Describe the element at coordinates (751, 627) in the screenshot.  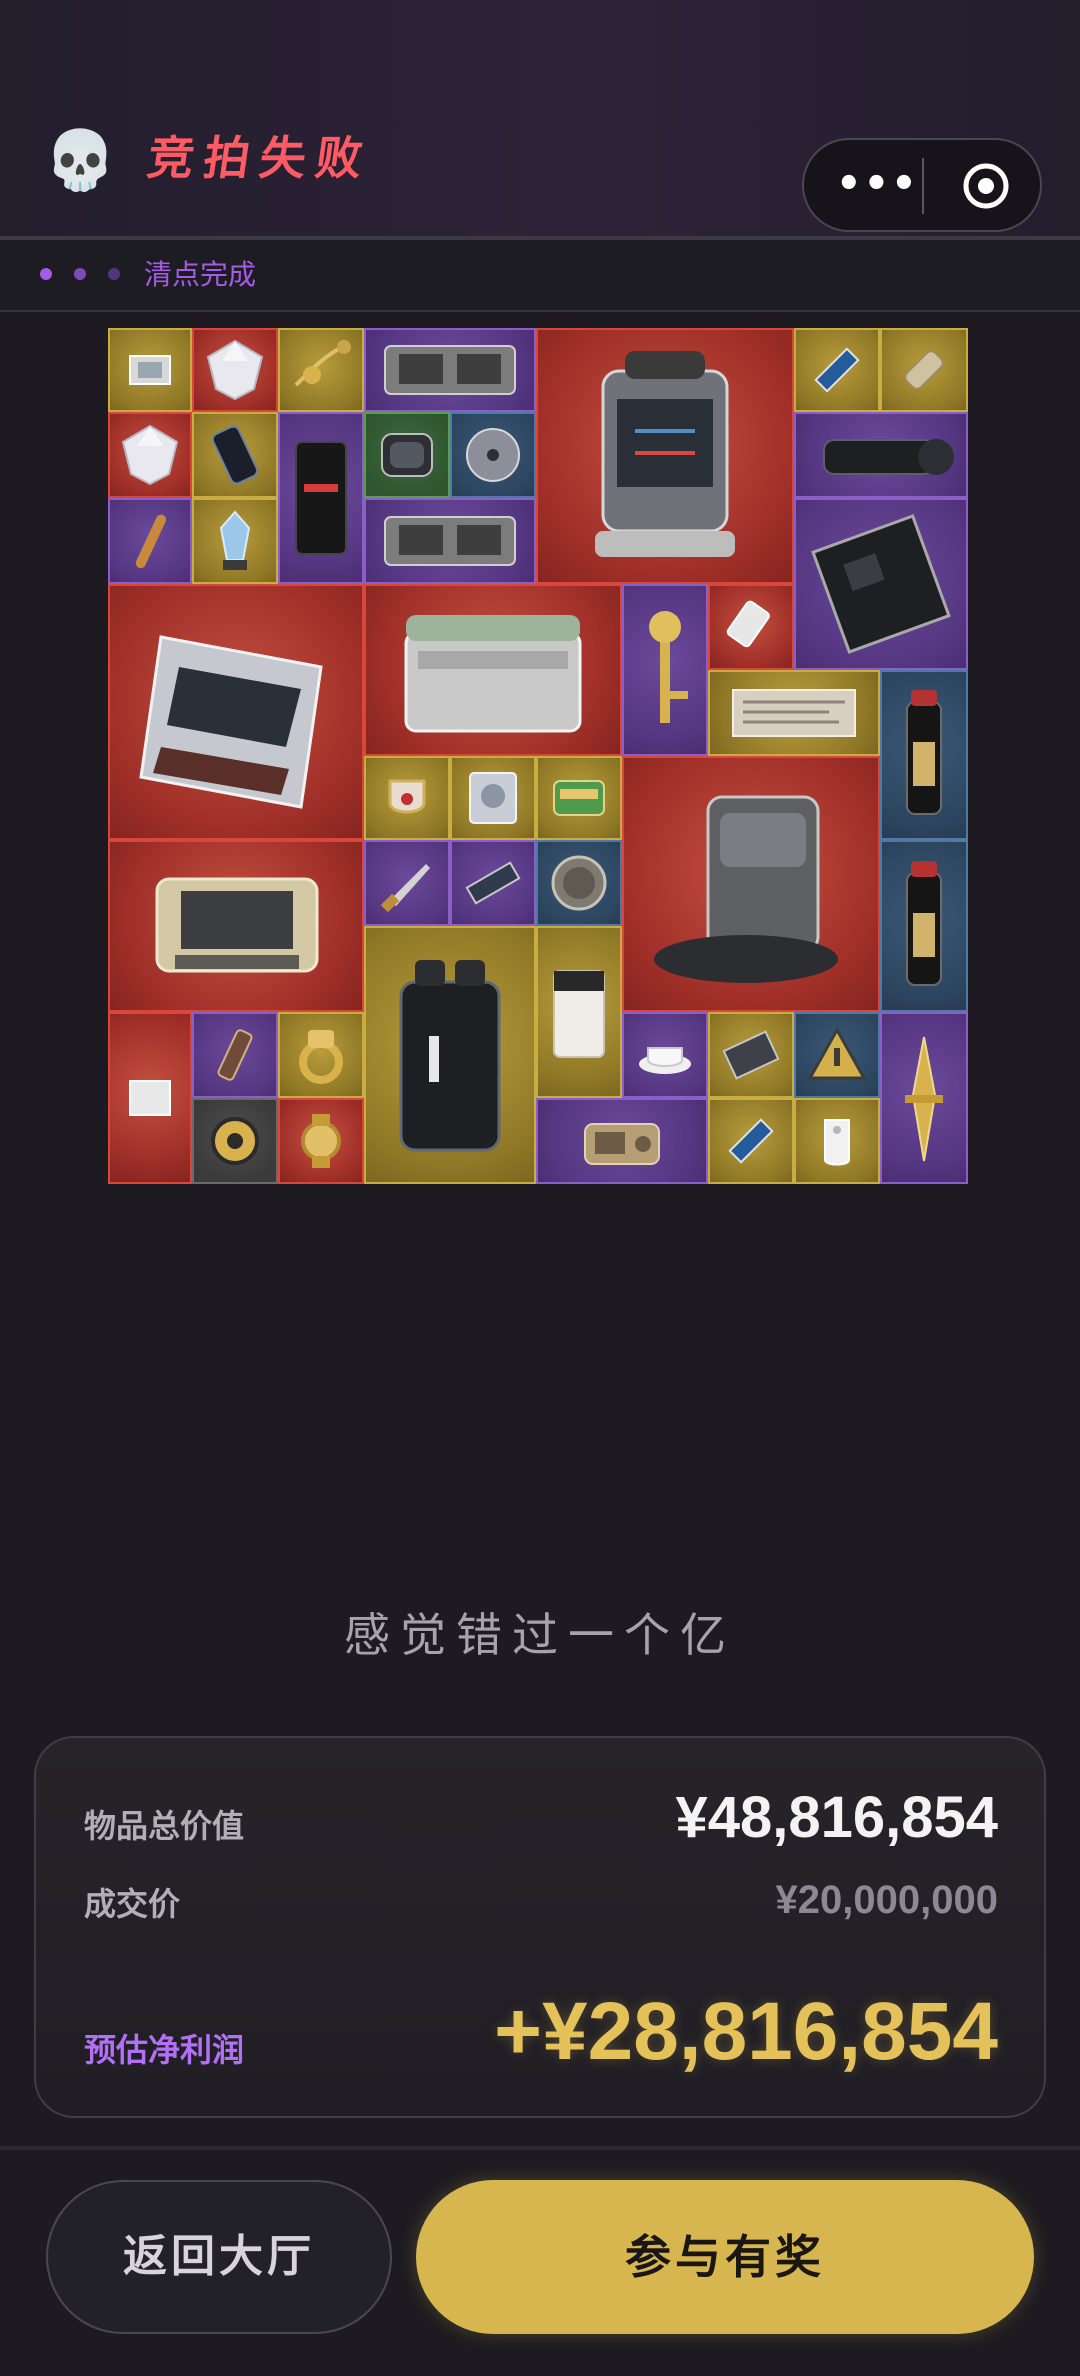
I see `usb-drive-icon` at that location.